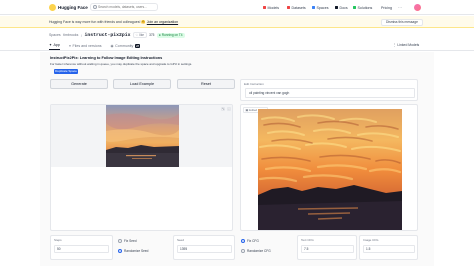 This screenshot has width=474, height=266. I want to click on datasets-icon, so click(288, 7).